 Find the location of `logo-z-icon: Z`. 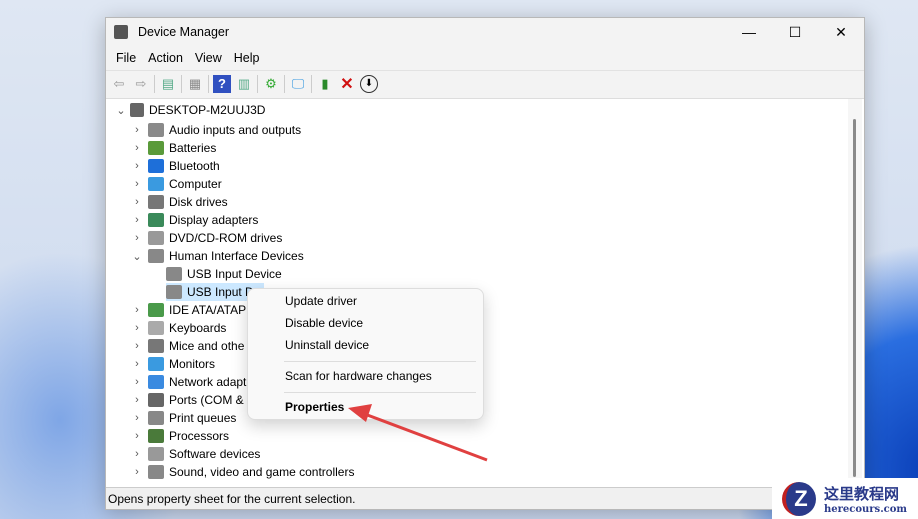

logo-z-icon: Z is located at coordinates (799, 498).